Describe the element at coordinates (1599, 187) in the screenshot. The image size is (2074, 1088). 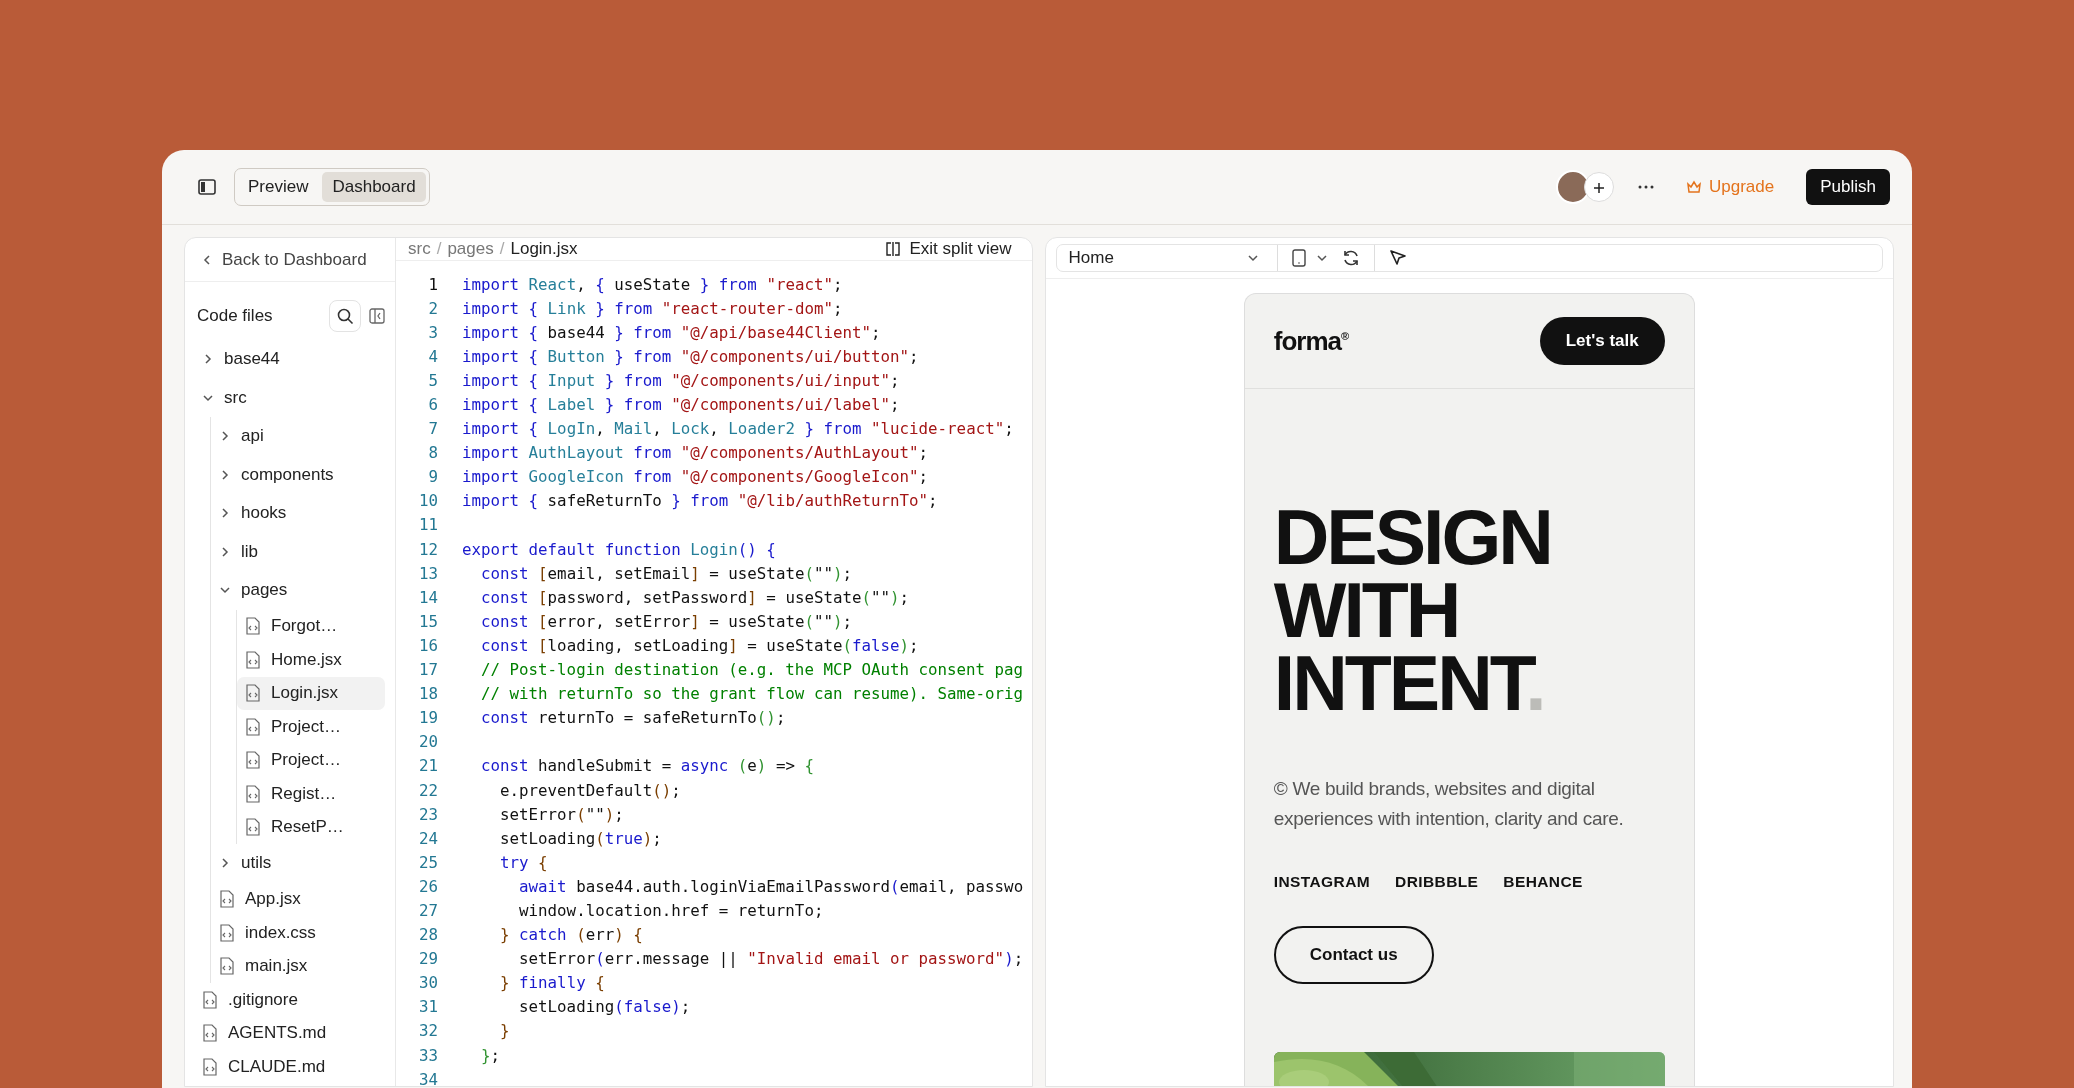
I see `add-collaborator-button` at that location.